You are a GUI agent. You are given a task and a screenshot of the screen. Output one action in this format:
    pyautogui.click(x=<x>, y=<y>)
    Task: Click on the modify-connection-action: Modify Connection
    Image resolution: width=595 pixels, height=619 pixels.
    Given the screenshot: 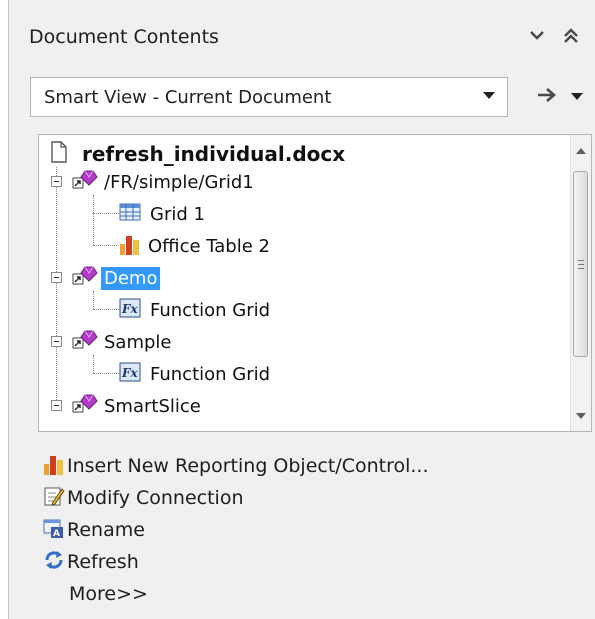 What is the action you would take?
    pyautogui.click(x=143, y=498)
    